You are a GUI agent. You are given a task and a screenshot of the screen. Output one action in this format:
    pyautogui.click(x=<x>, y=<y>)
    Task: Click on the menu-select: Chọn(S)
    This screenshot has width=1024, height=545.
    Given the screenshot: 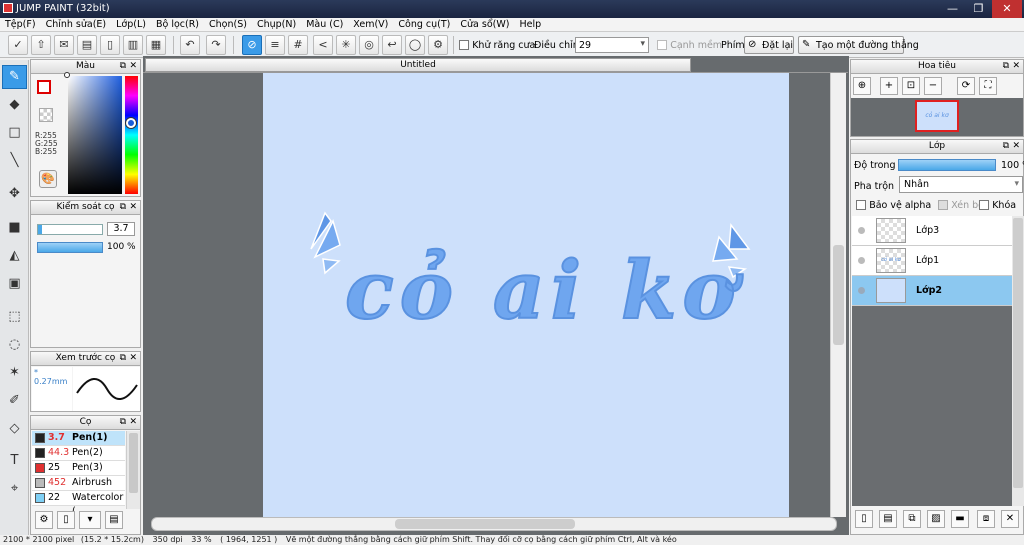 What is the action you would take?
    pyautogui.click(x=228, y=24)
    